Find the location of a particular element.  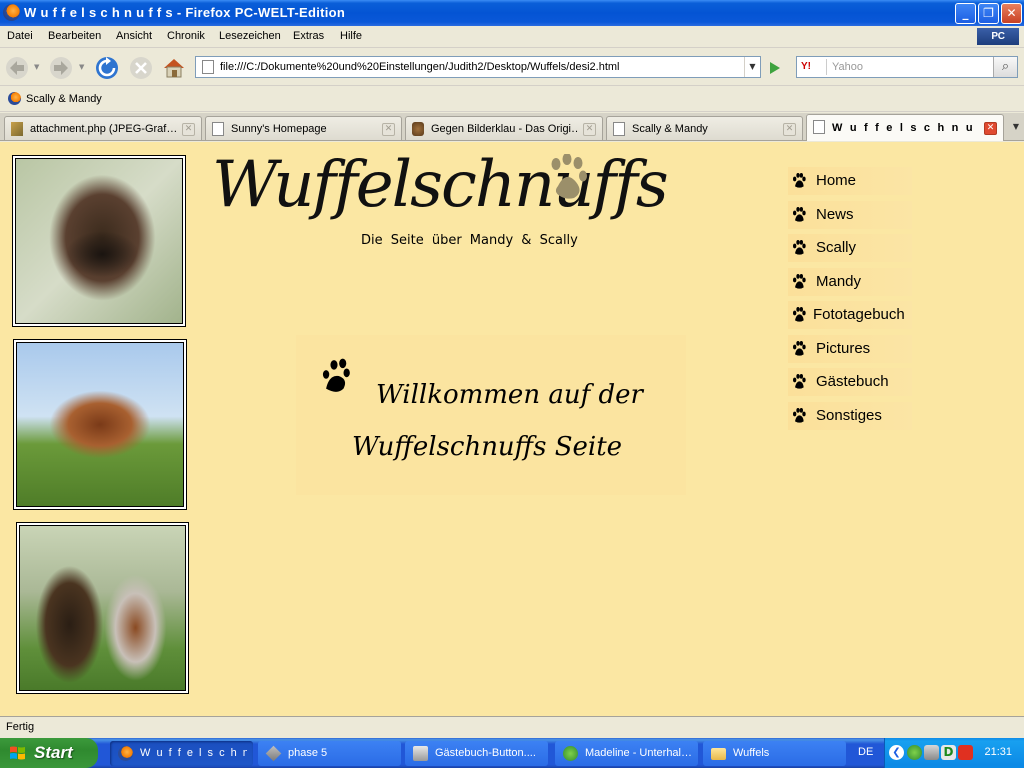

status-bar: Fertig is located at coordinates (512, 727).